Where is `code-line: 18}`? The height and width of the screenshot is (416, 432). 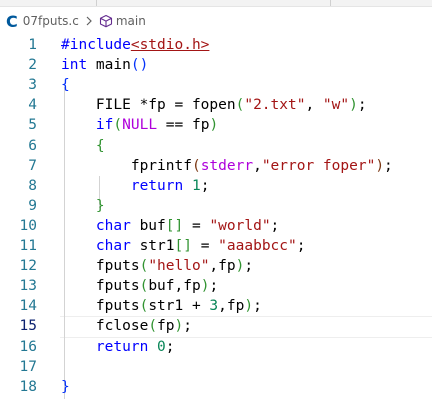 code-line: 18} is located at coordinates (216, 387).